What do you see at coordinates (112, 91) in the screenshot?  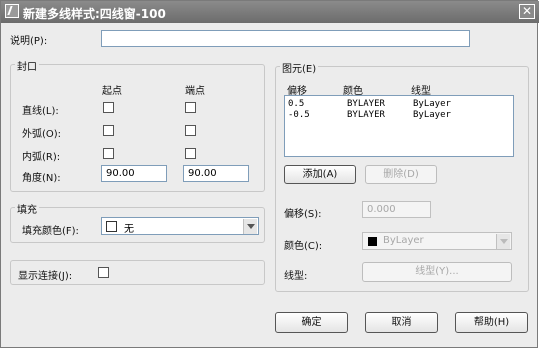 I see `caps-col-start: 起点` at bounding box center [112, 91].